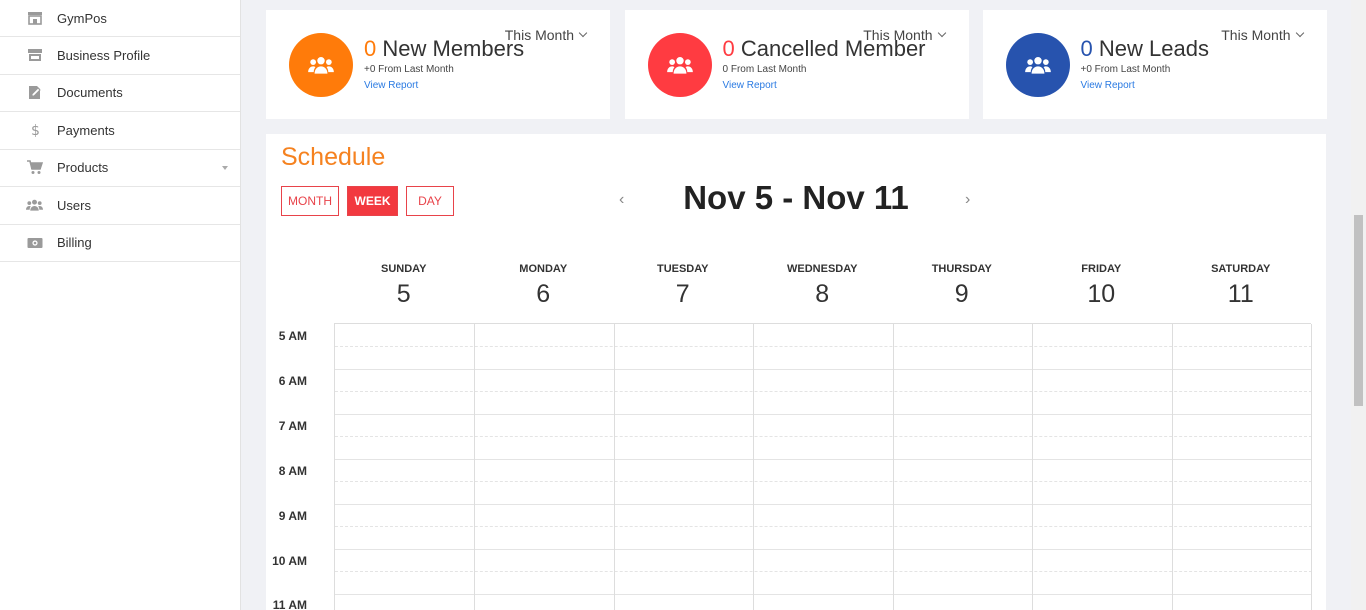 The height and width of the screenshot is (610, 1366). I want to click on time-label: 11 AM, so click(289, 604).